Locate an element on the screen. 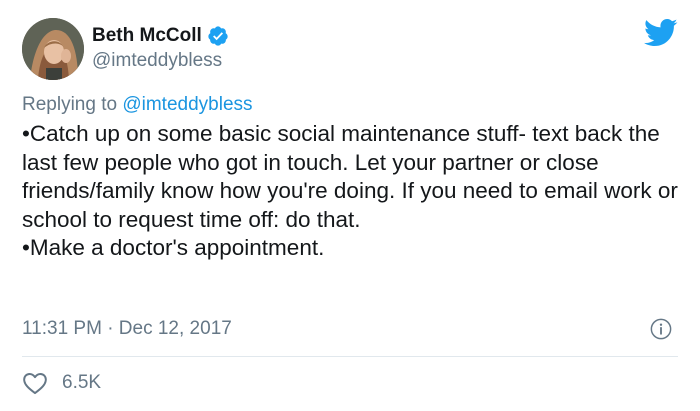 Image resolution: width=700 pixels, height=411 pixels. tweet-paragraph: •Make a doctor's appointment. is located at coordinates (173, 247).